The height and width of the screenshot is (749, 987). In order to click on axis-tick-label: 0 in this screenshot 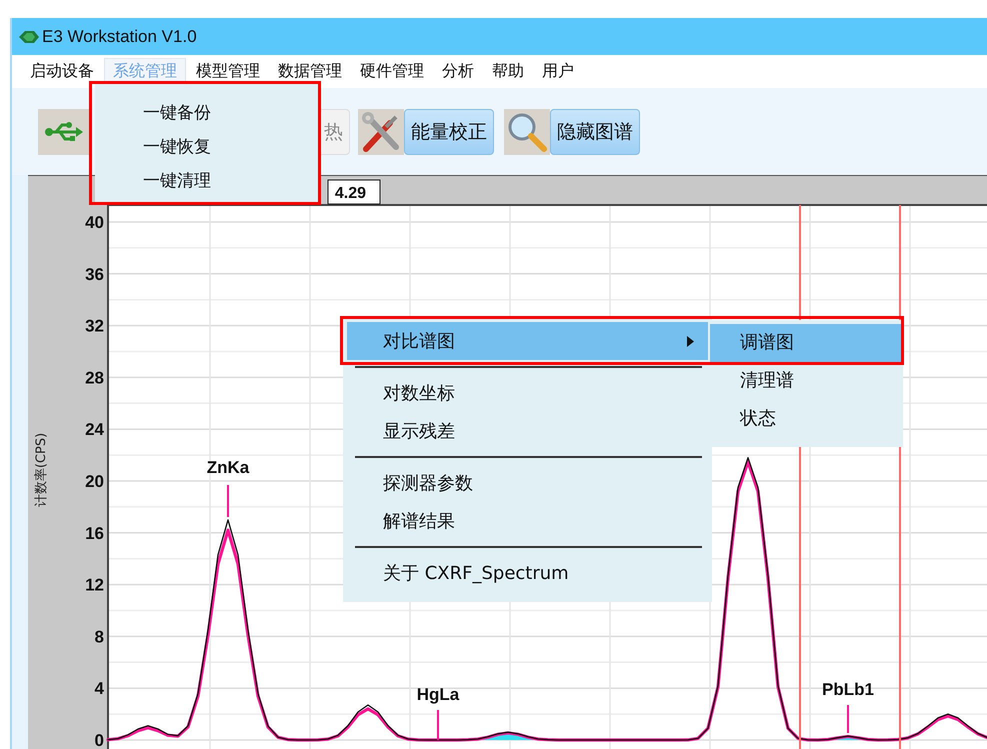, I will do `click(99, 740)`.